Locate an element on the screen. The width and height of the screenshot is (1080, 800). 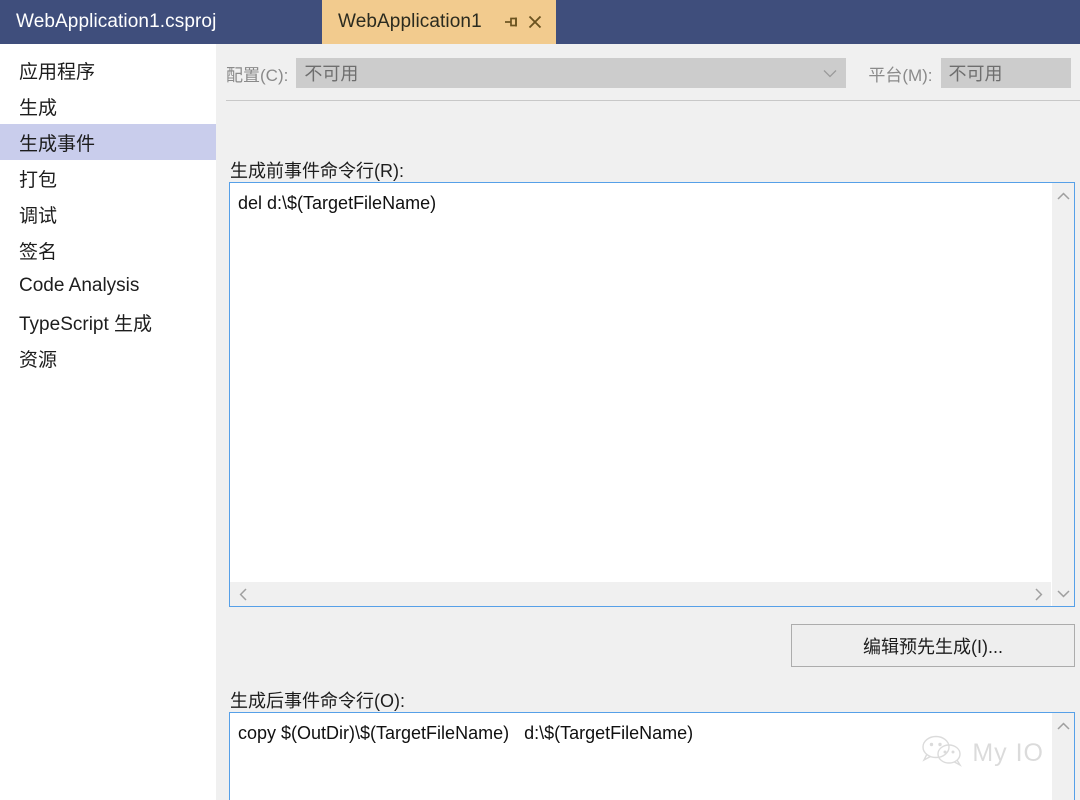
configuration-value: 不可用 is located at coordinates (331, 74).